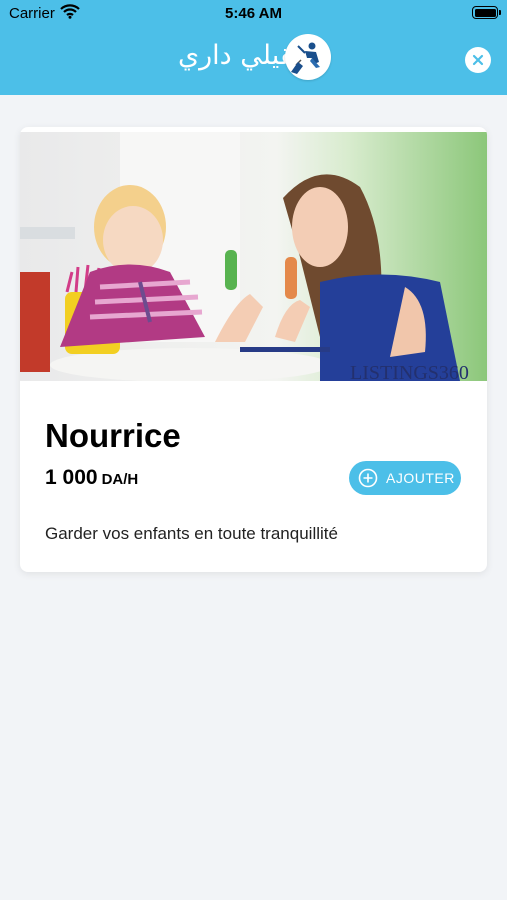  What do you see at coordinates (71, 477) in the screenshot?
I see `price-value: 1 000` at bounding box center [71, 477].